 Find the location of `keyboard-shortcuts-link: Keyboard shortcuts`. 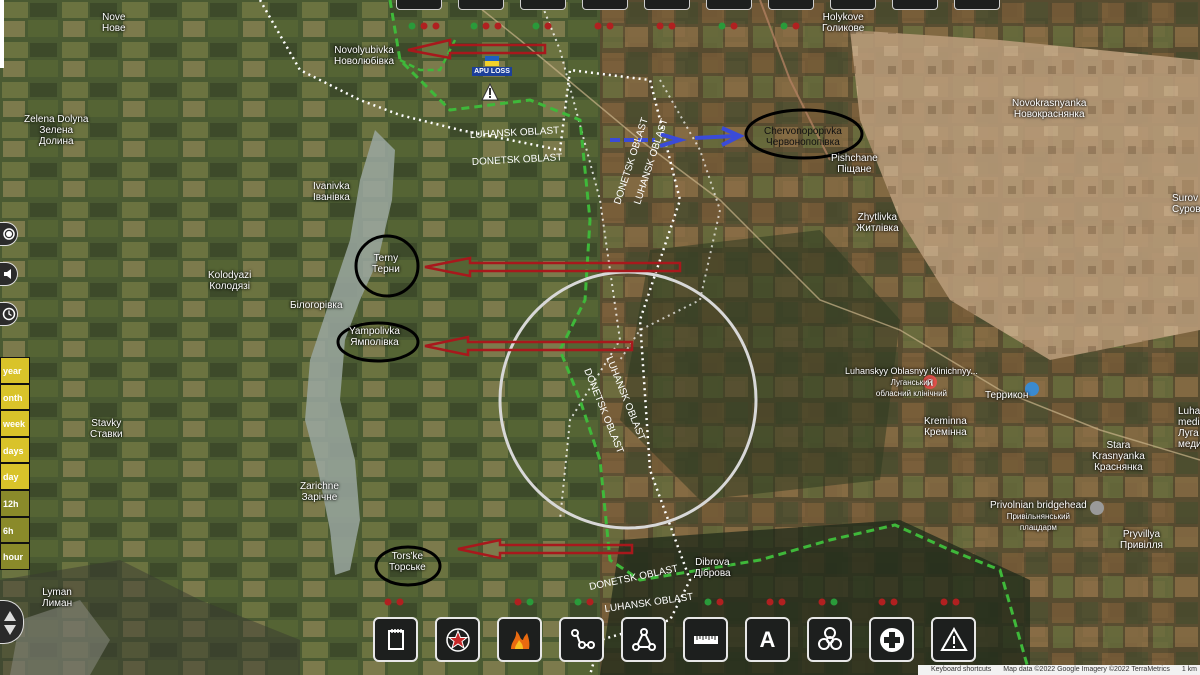

keyboard-shortcuts-link: Keyboard shortcuts is located at coordinates (961, 669).